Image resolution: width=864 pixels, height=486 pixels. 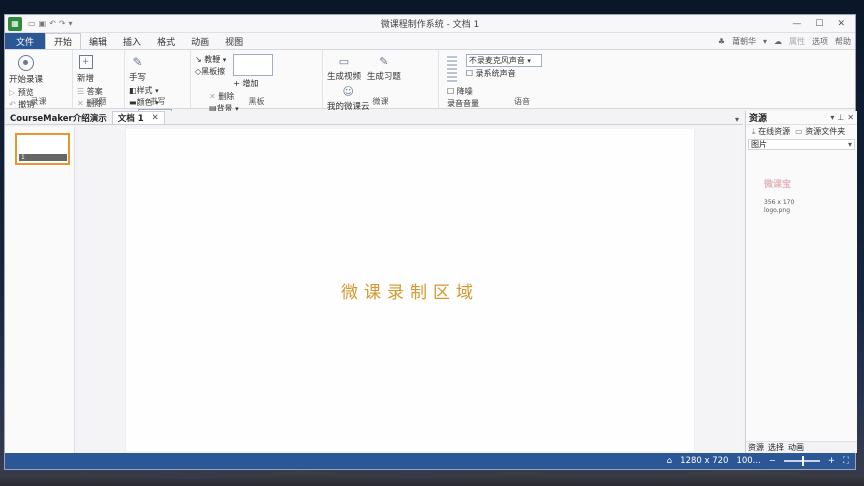 What do you see at coordinates (522, 84) in the screenshot?
I see `voice-group: 不录麦克风声音 ▾ ☐ 录系统声音 ☐ 降噪 录音音量 − + 语音` at bounding box center [522, 84].